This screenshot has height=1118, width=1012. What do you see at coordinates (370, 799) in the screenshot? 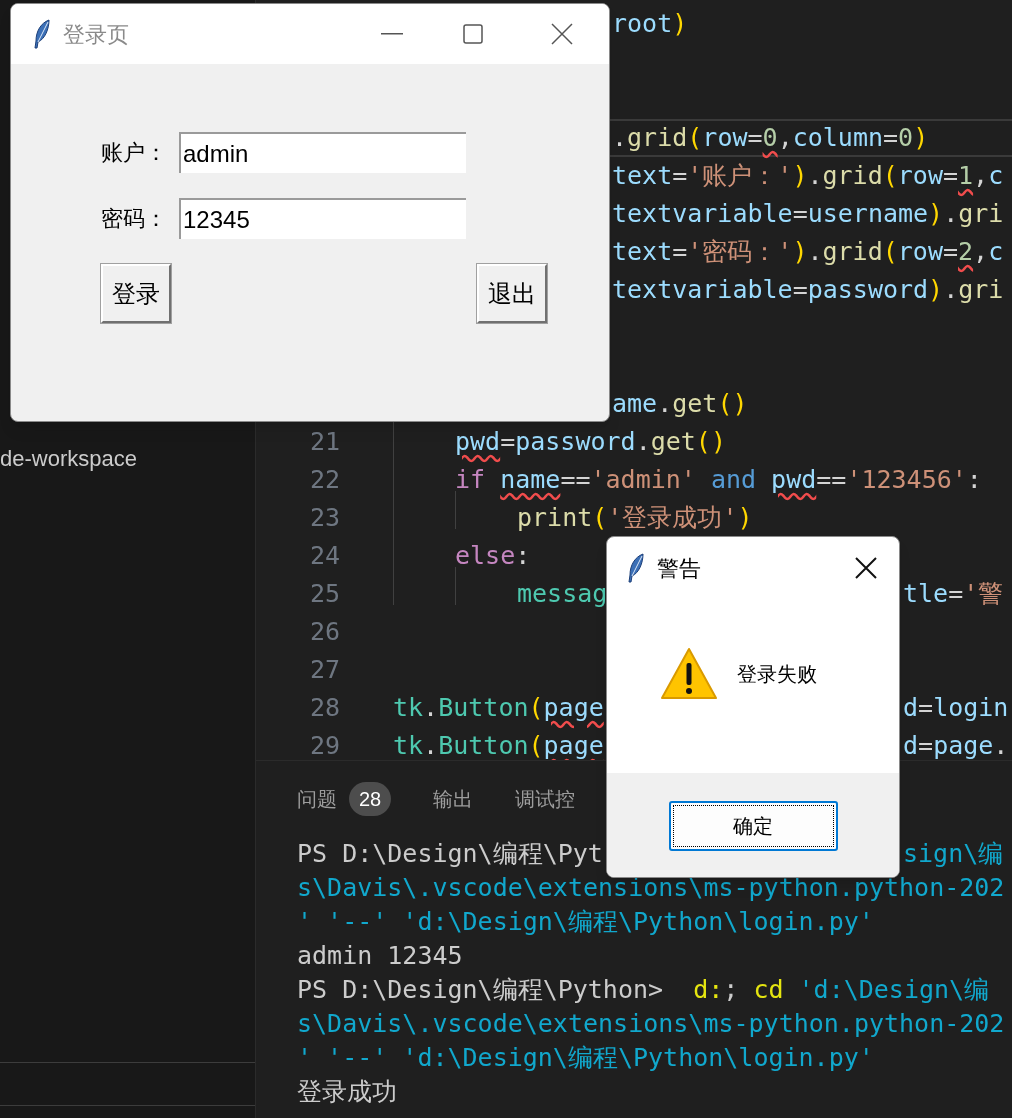
I see `count-badge: 28` at bounding box center [370, 799].